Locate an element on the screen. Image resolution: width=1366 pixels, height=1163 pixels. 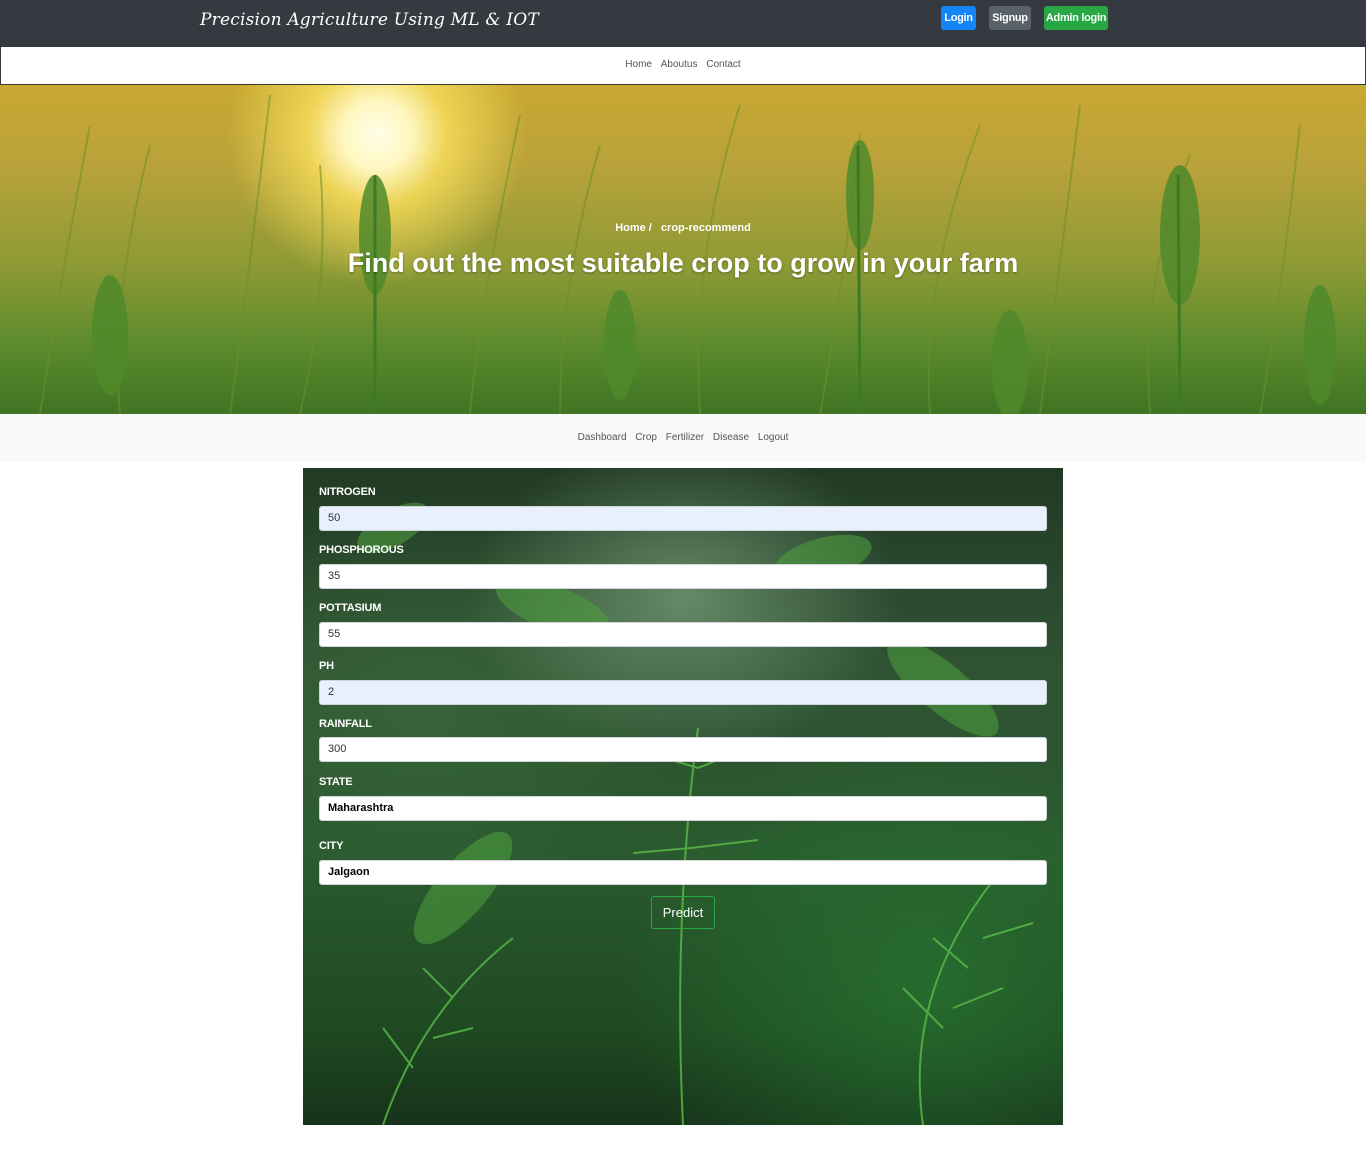
breadcrumb: Home / crop-recommend is located at coordinates (683, 228).